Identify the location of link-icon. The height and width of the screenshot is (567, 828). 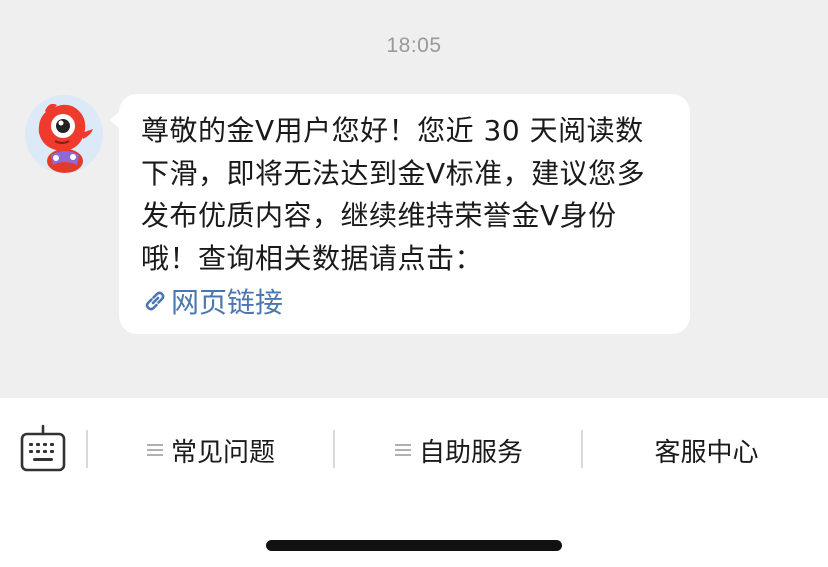
(155, 301).